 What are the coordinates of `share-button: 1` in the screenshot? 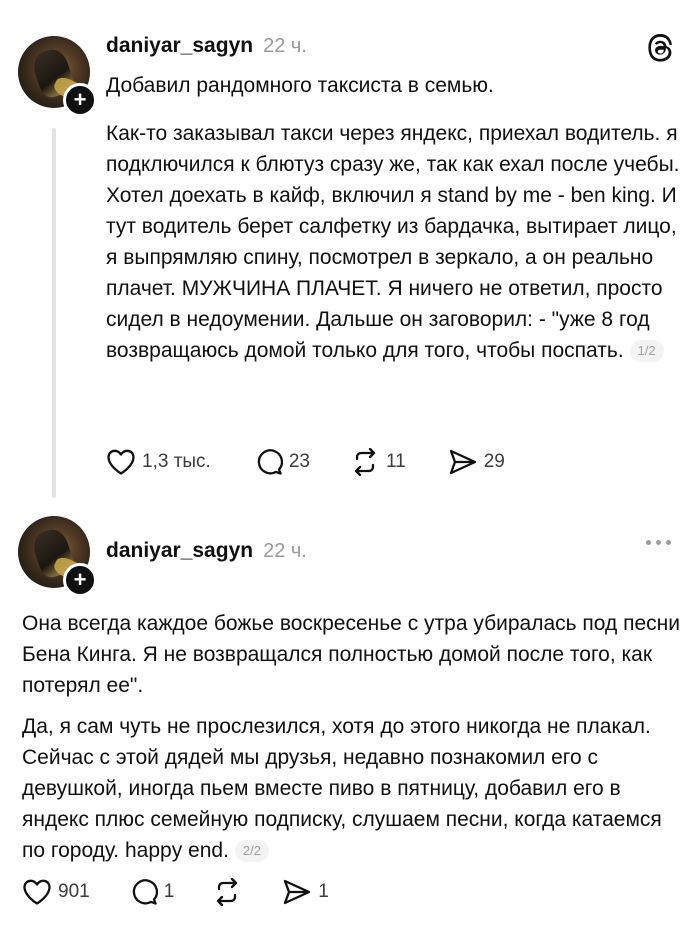 It's located at (305, 892).